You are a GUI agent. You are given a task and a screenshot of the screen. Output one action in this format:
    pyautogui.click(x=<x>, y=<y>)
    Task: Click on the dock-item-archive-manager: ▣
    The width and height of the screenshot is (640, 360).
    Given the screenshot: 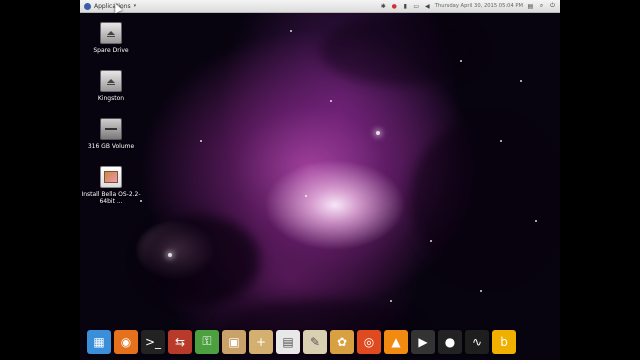 What is the action you would take?
    pyautogui.click(x=234, y=341)
    